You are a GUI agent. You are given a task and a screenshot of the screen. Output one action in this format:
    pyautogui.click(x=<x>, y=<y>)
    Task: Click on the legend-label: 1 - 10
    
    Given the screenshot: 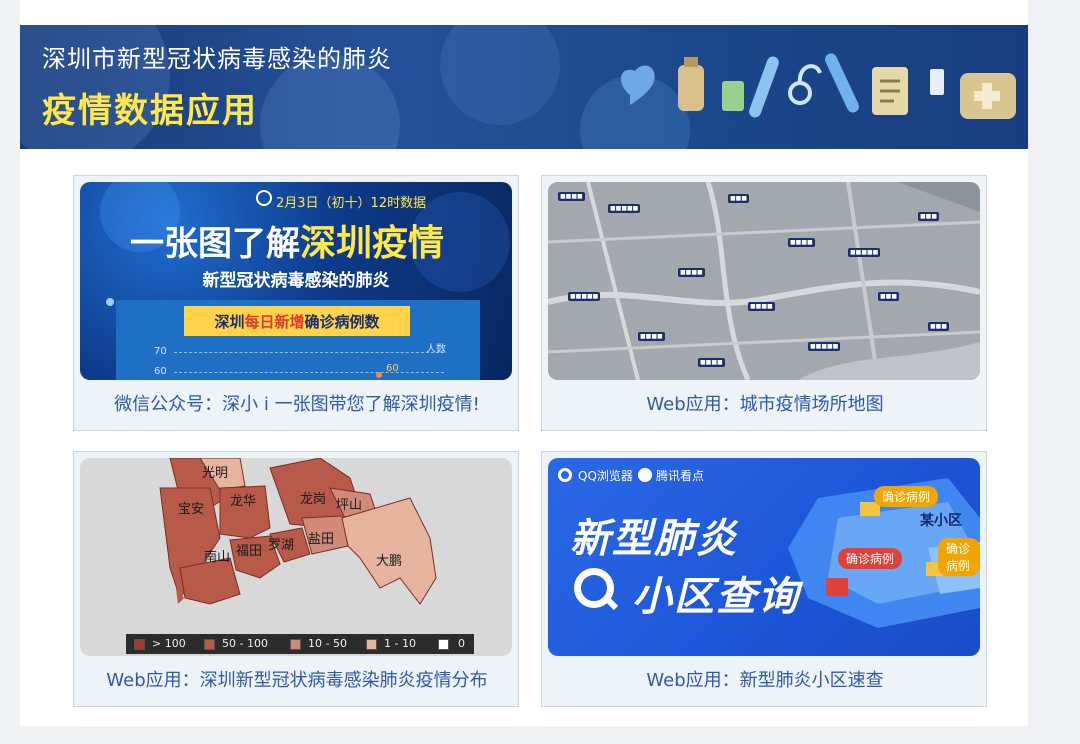 What is the action you would take?
    pyautogui.click(x=400, y=643)
    